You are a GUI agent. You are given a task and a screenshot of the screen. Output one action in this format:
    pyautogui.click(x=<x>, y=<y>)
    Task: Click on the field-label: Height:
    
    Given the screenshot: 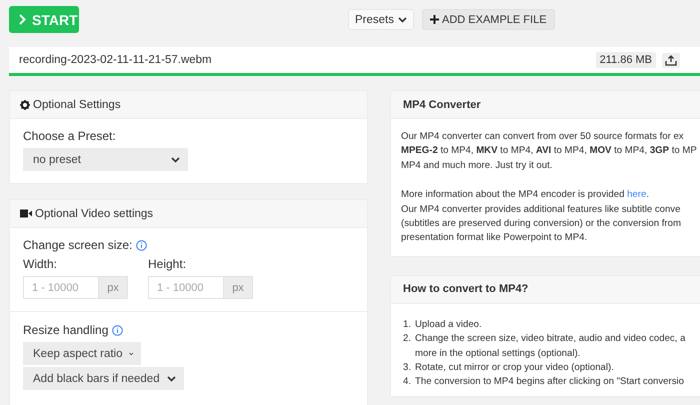 What is the action you would take?
    pyautogui.click(x=168, y=264)
    